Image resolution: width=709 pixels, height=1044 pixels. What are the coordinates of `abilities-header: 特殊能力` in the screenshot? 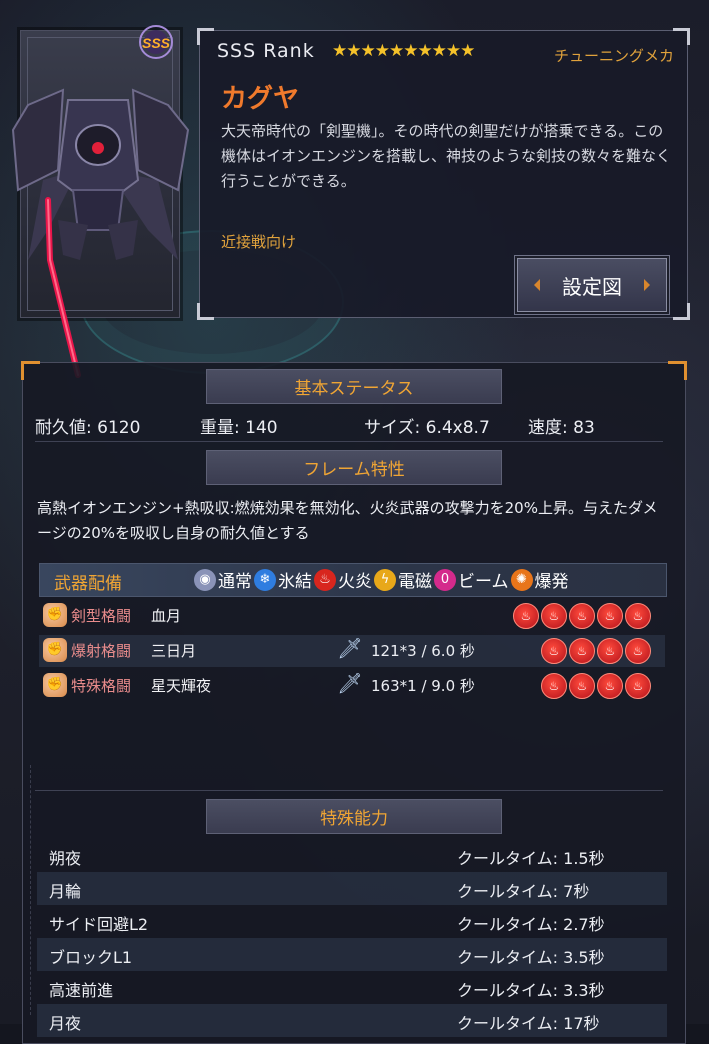 It's located at (354, 816).